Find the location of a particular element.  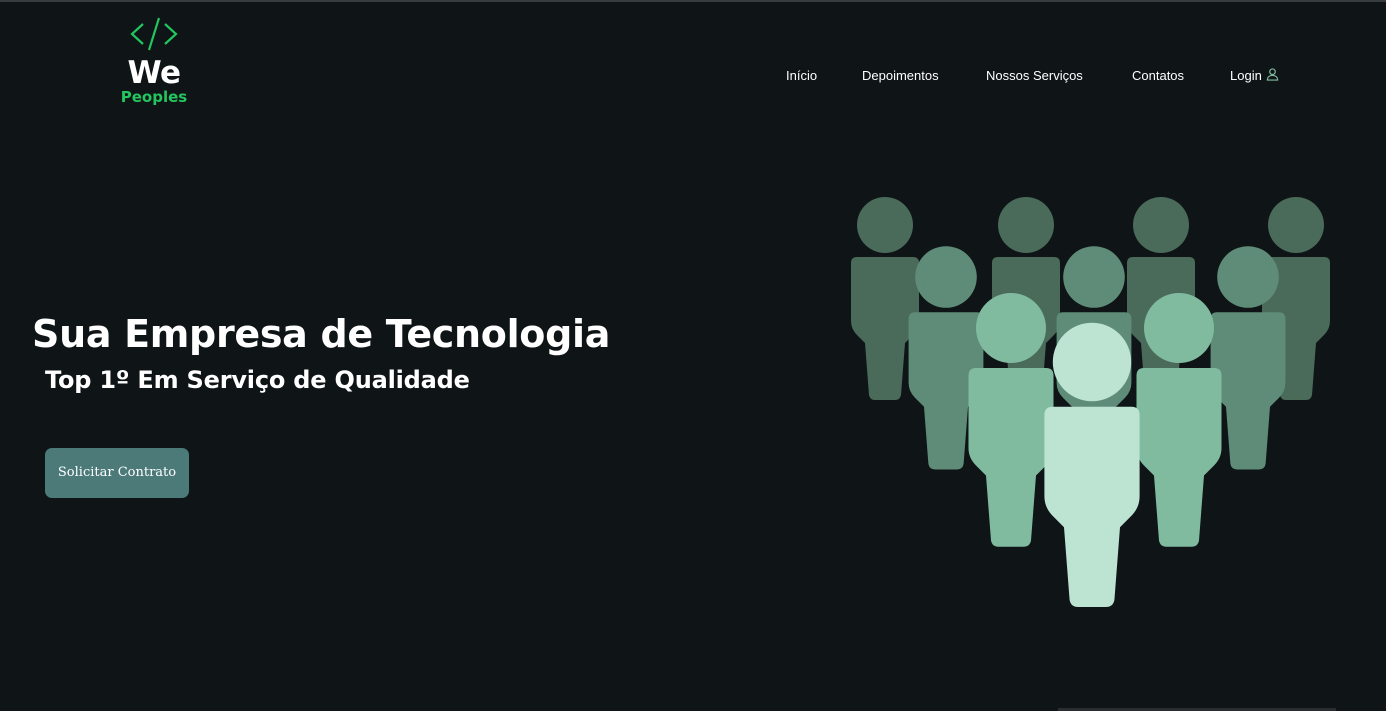

hero-title: Sua Empresa de Tecnologia is located at coordinates (321, 334).